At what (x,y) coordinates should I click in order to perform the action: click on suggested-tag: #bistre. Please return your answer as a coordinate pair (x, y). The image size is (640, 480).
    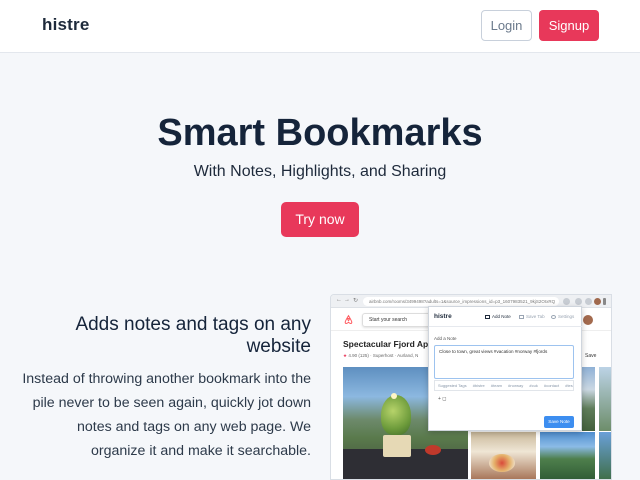
    Looking at the image, I should click on (478, 385).